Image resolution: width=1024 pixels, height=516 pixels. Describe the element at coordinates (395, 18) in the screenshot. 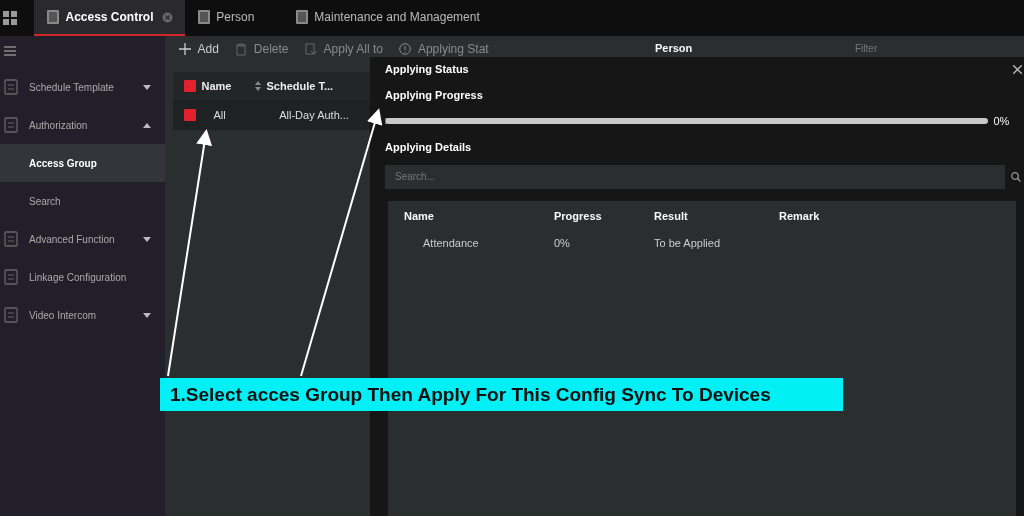

I see `tab: Maintenance and Management` at that location.